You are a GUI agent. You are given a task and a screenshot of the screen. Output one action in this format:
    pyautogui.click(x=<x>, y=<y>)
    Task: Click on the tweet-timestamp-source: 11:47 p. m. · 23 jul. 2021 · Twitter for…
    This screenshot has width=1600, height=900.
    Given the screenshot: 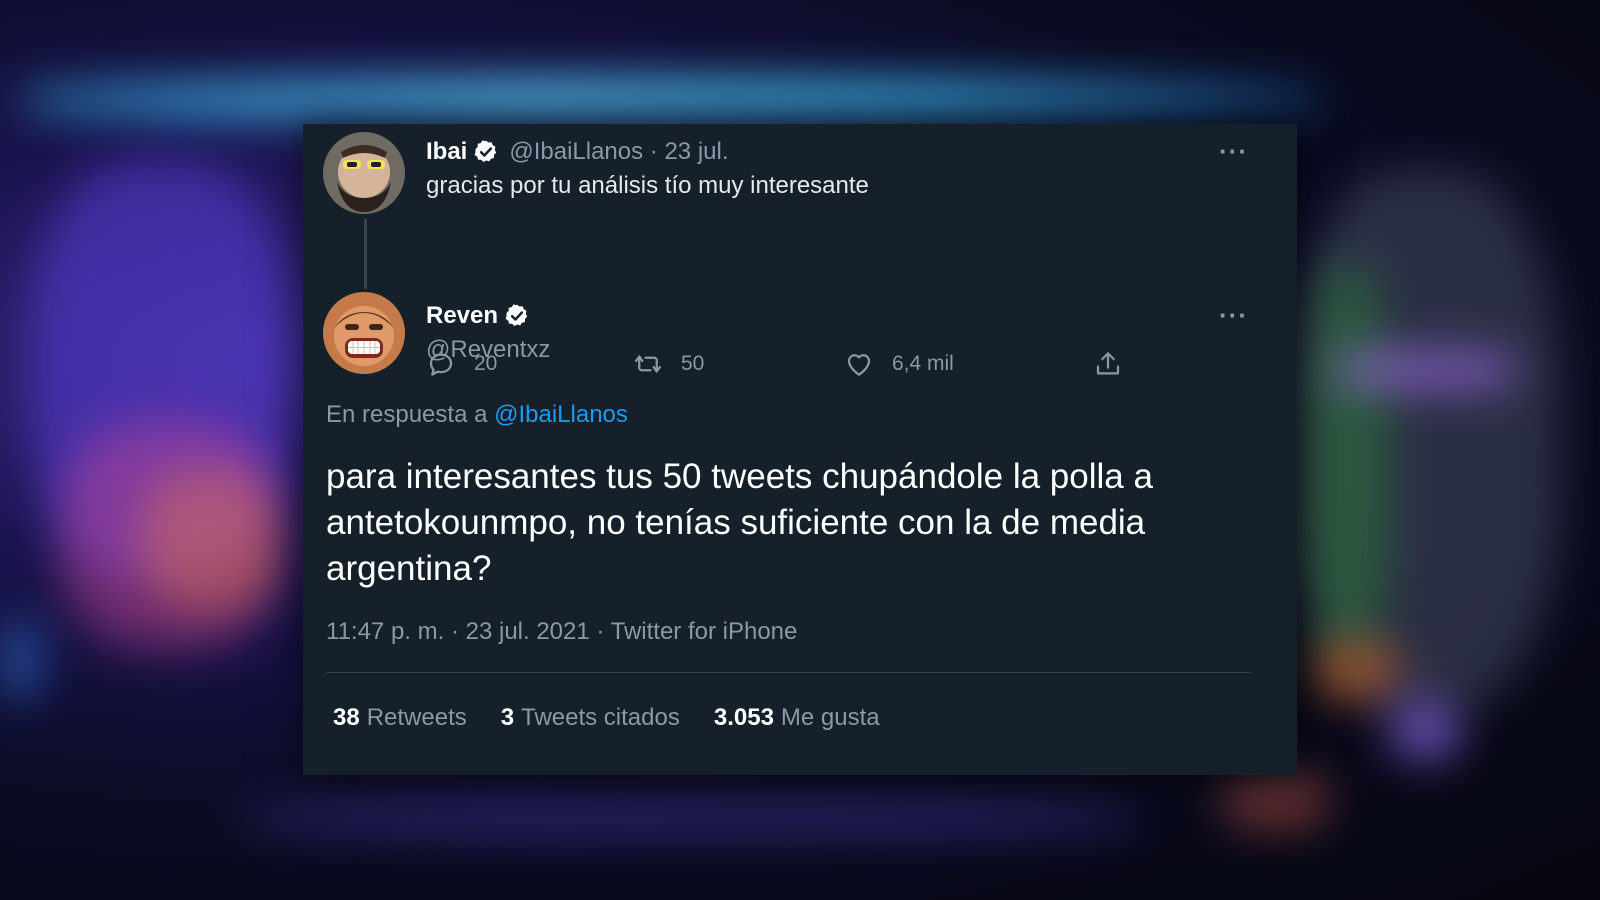 What is the action you would take?
    pyautogui.click(x=561, y=632)
    